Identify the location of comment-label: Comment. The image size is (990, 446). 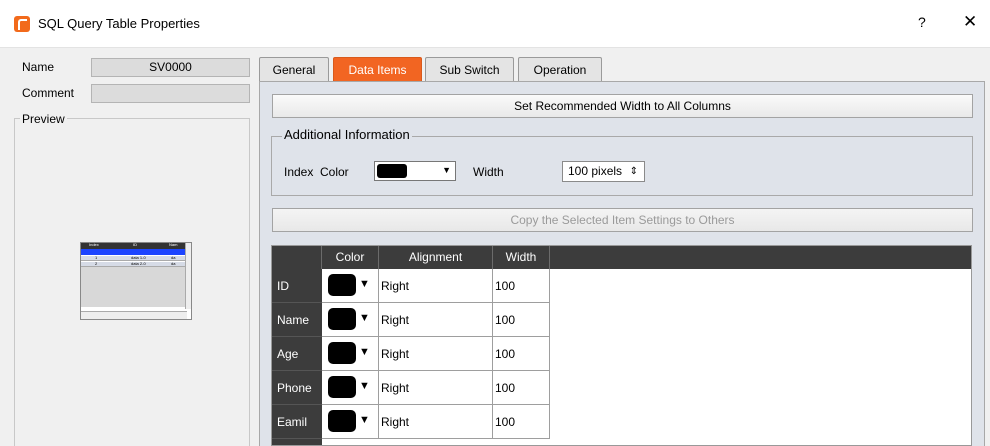
(48, 93).